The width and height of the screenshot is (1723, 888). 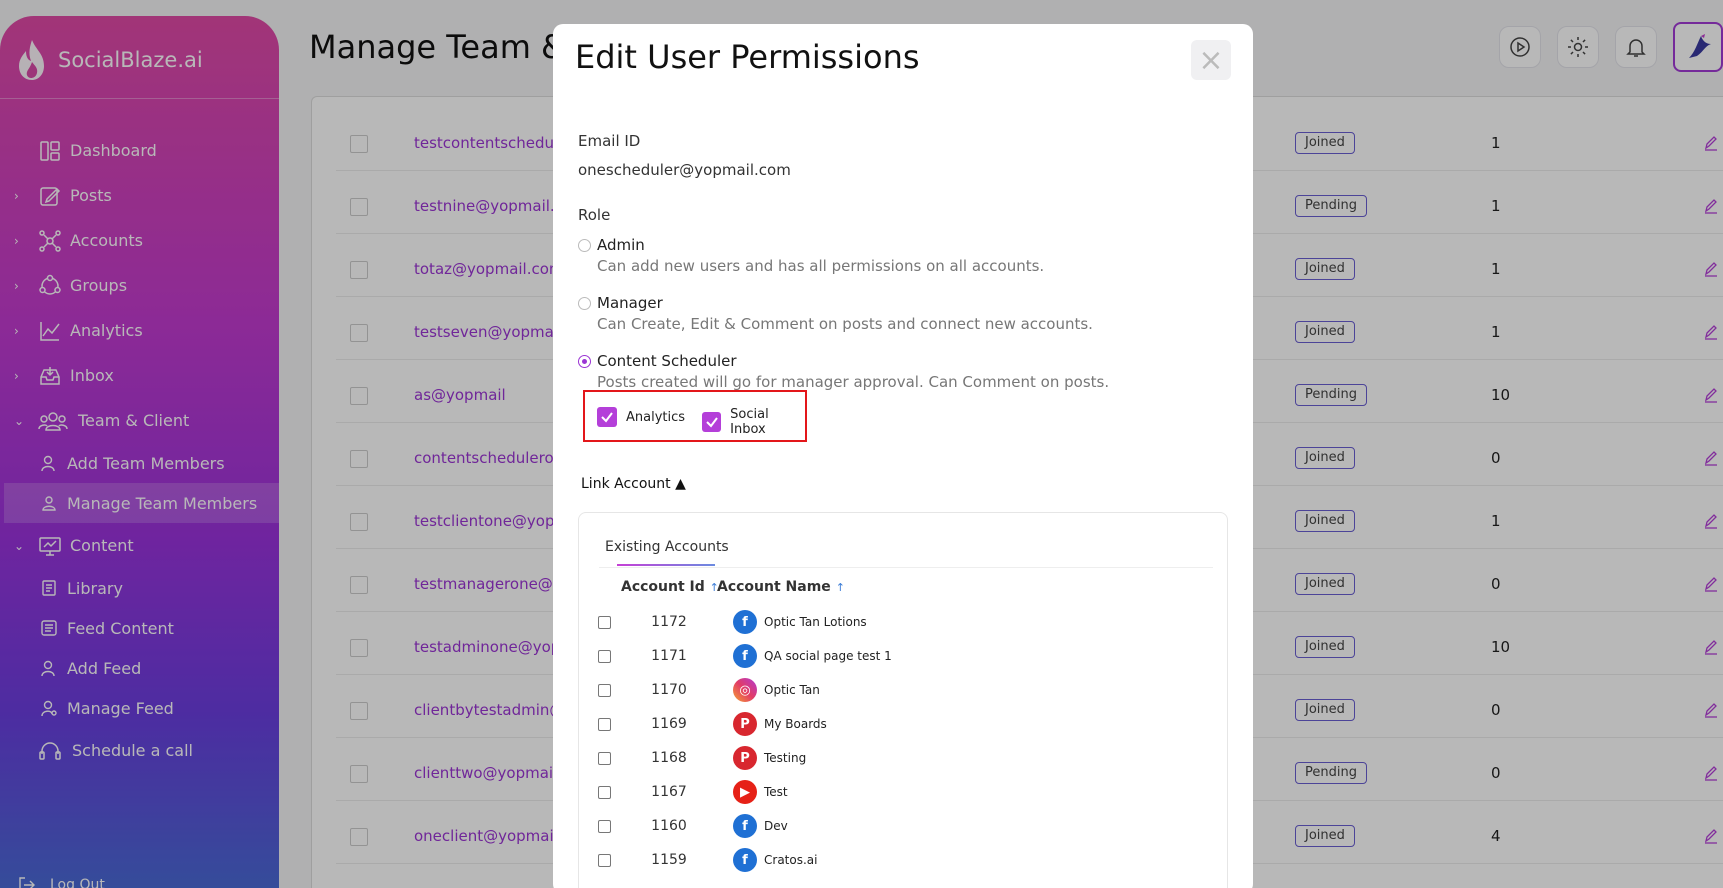 I want to click on email-value: onescheduler@yopmail.com, so click(x=684, y=170).